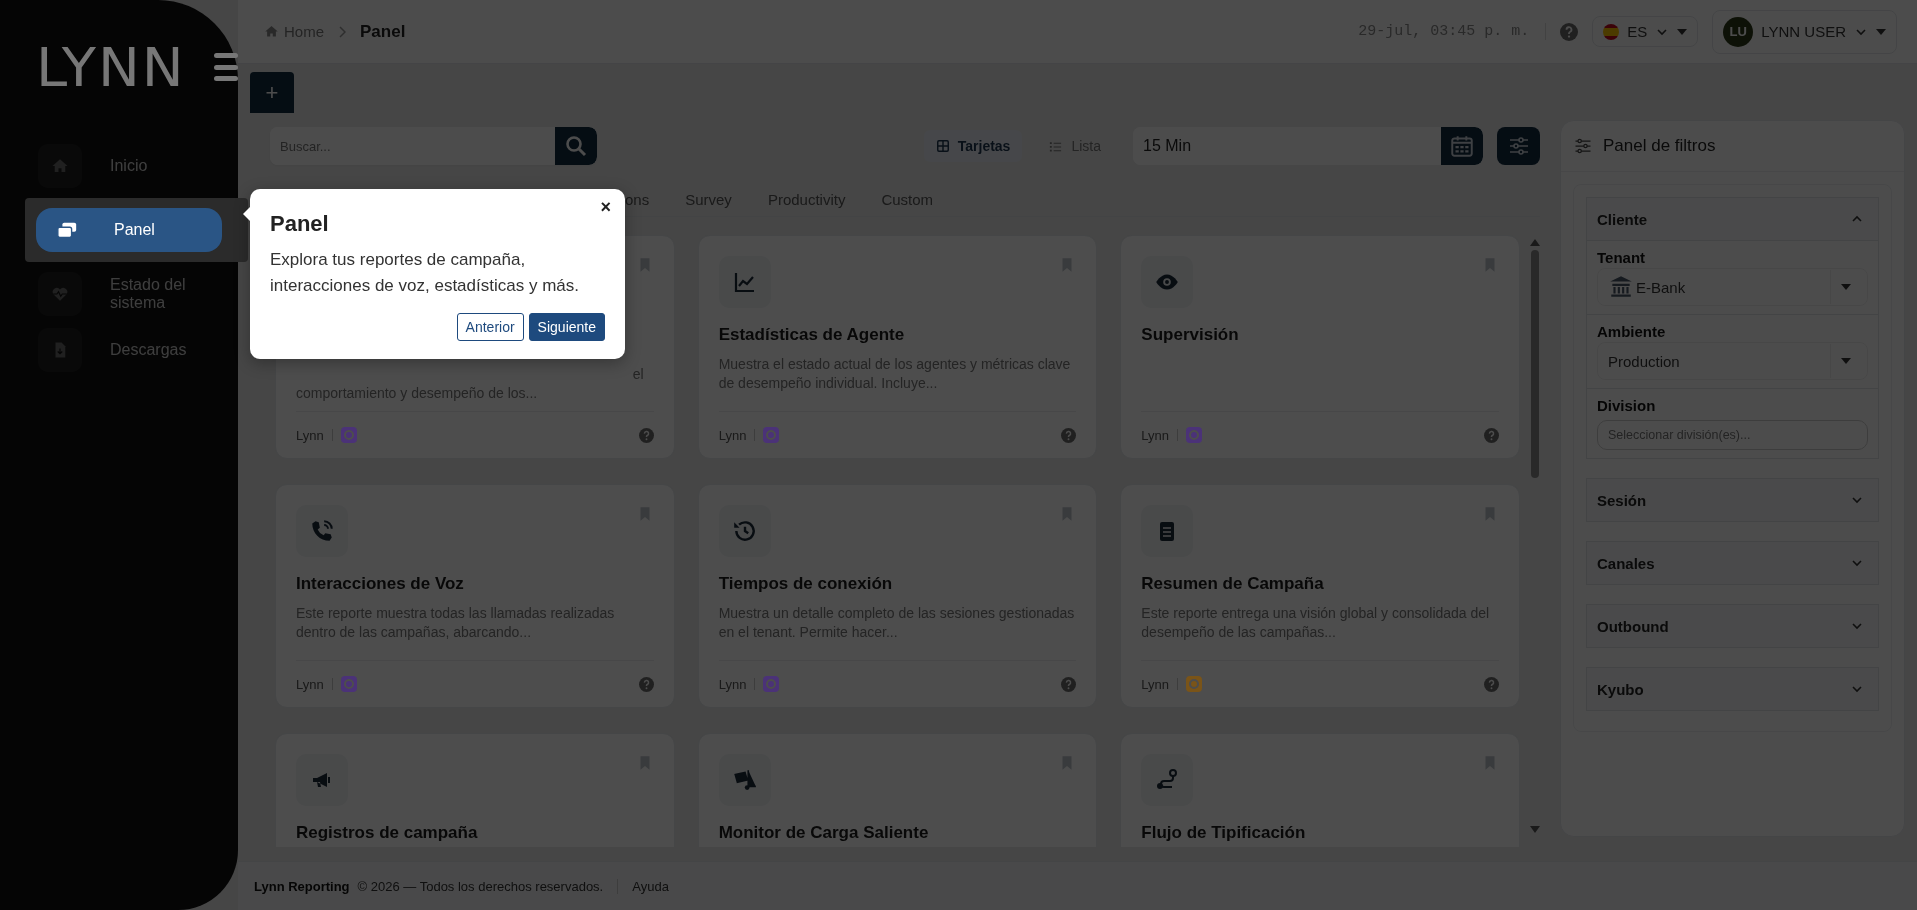 The width and height of the screenshot is (1917, 910). Describe the element at coordinates (812, 335) in the screenshot. I see `card-title: Estadísticas de Agente` at that location.